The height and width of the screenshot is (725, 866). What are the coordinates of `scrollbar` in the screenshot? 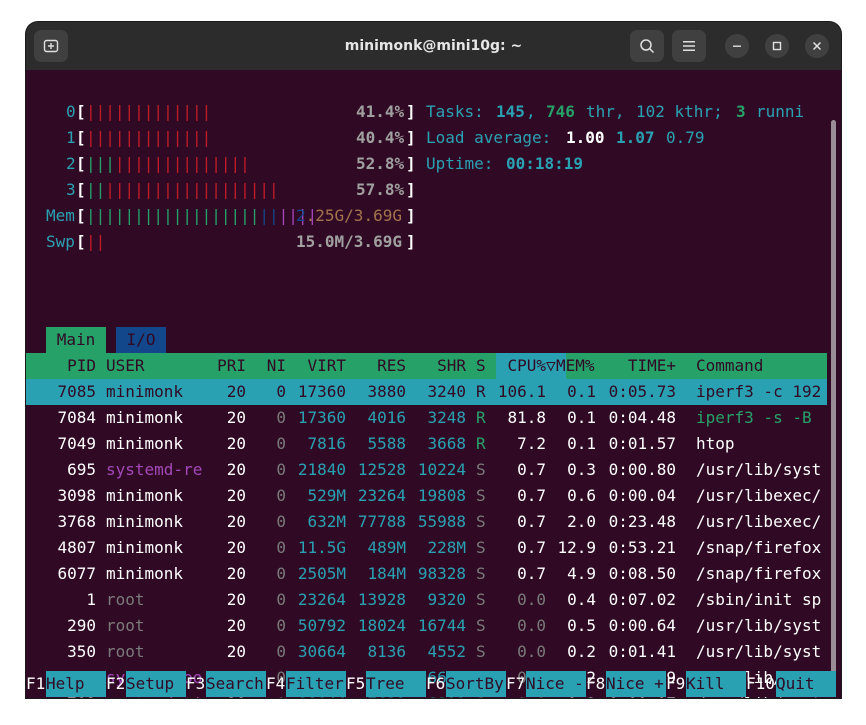 It's located at (833, 400).